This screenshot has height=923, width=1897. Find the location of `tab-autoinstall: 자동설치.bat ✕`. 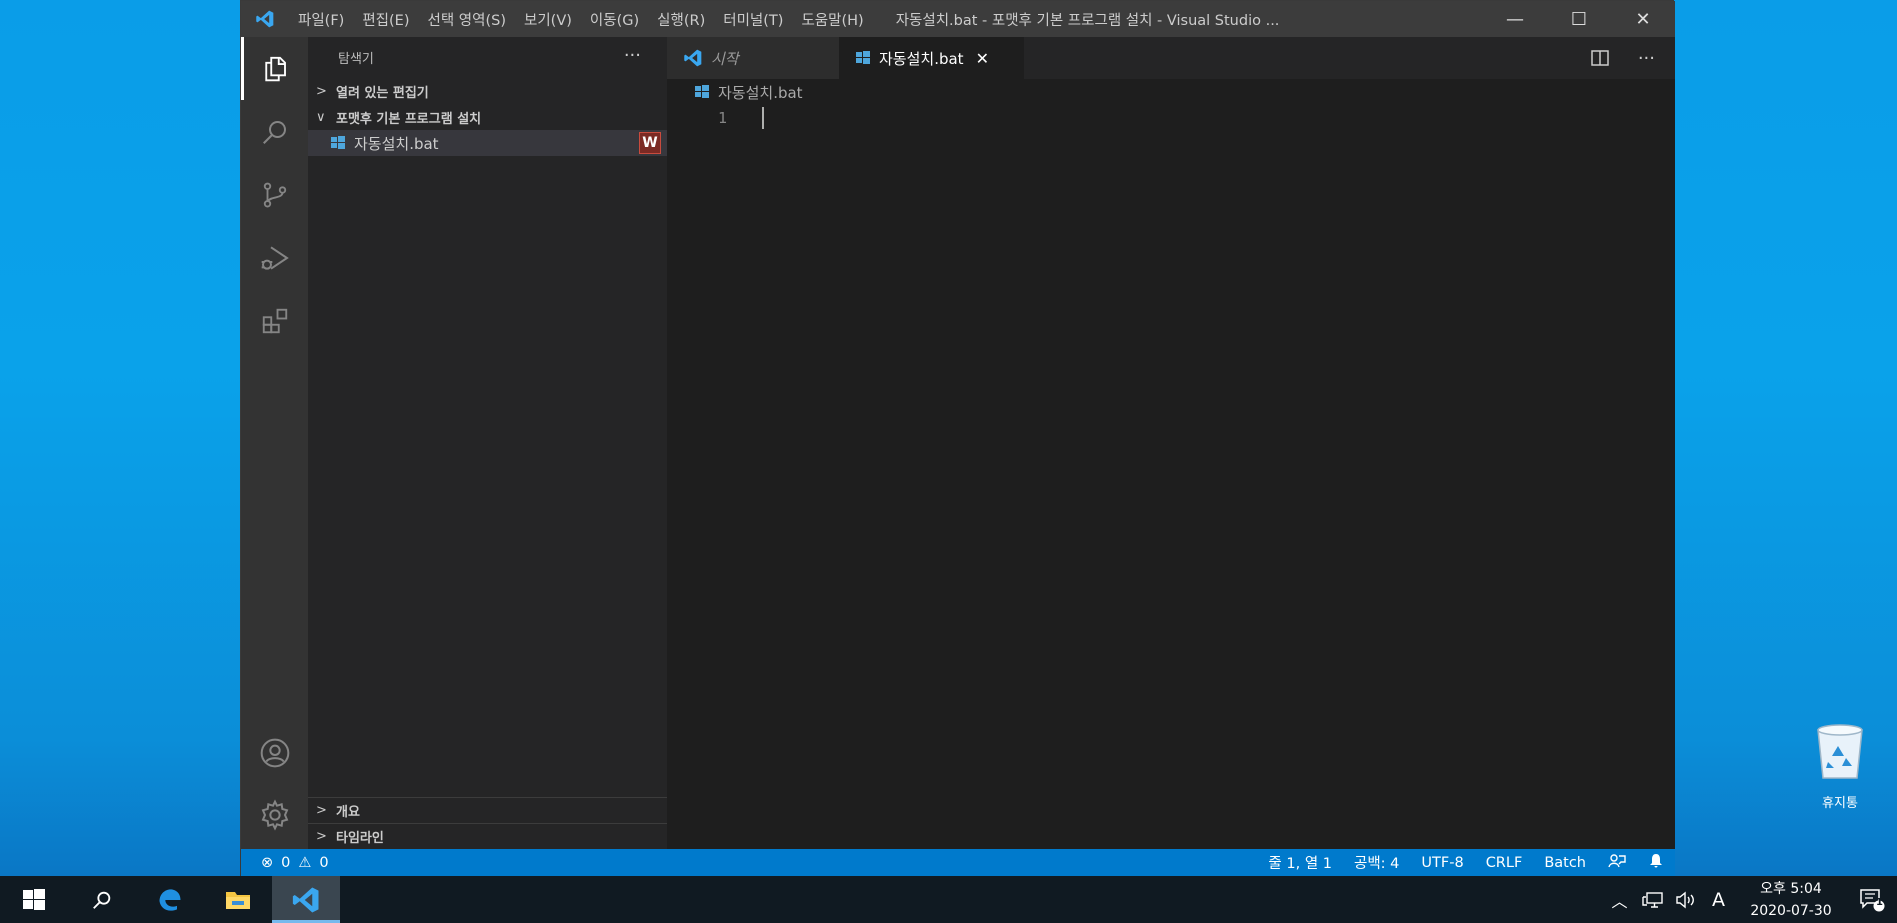

tab-autoinstall: 자동설치.bat ✕ is located at coordinates (931, 58).